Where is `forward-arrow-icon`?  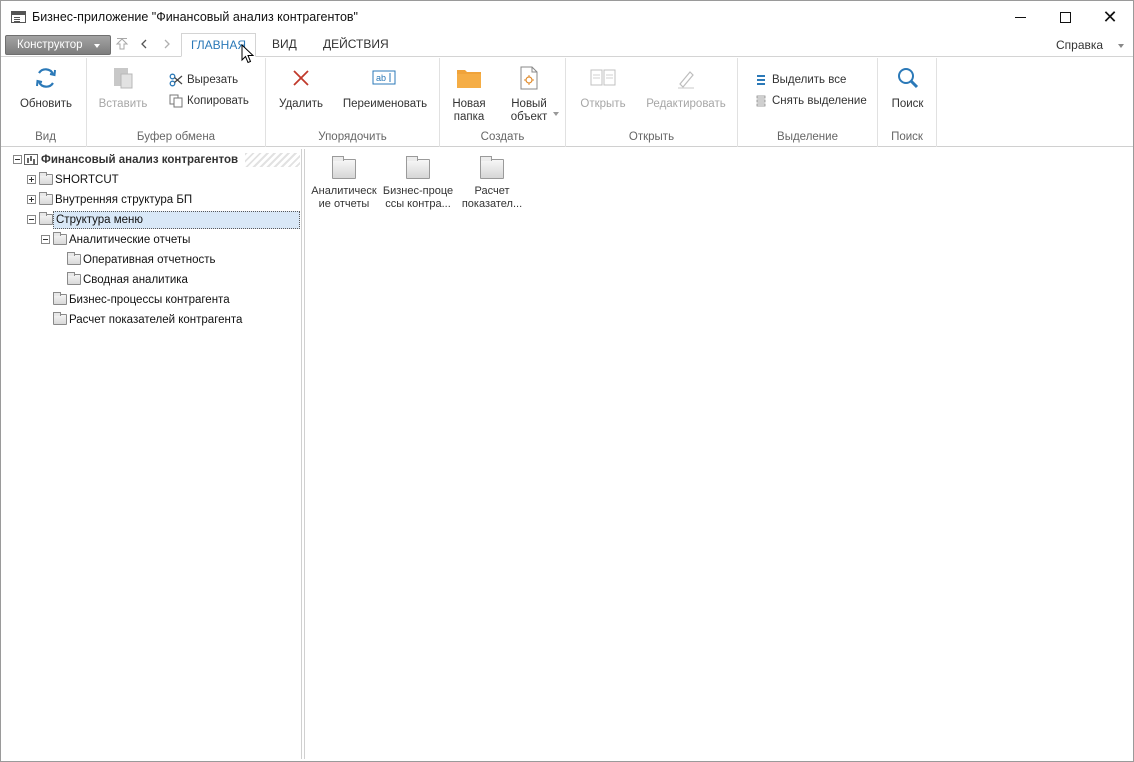
forward-arrow-icon is located at coordinates (167, 45).